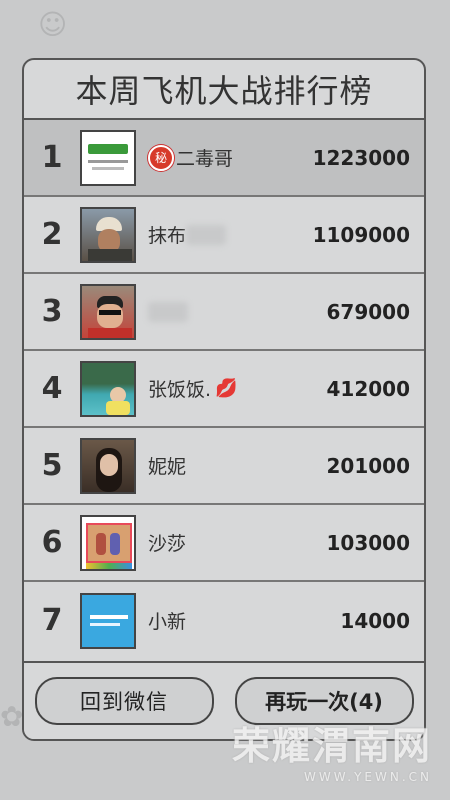 The image size is (450, 800). I want to click on leaderboard-title: 本周飞机大战排行榜, so click(224, 90).